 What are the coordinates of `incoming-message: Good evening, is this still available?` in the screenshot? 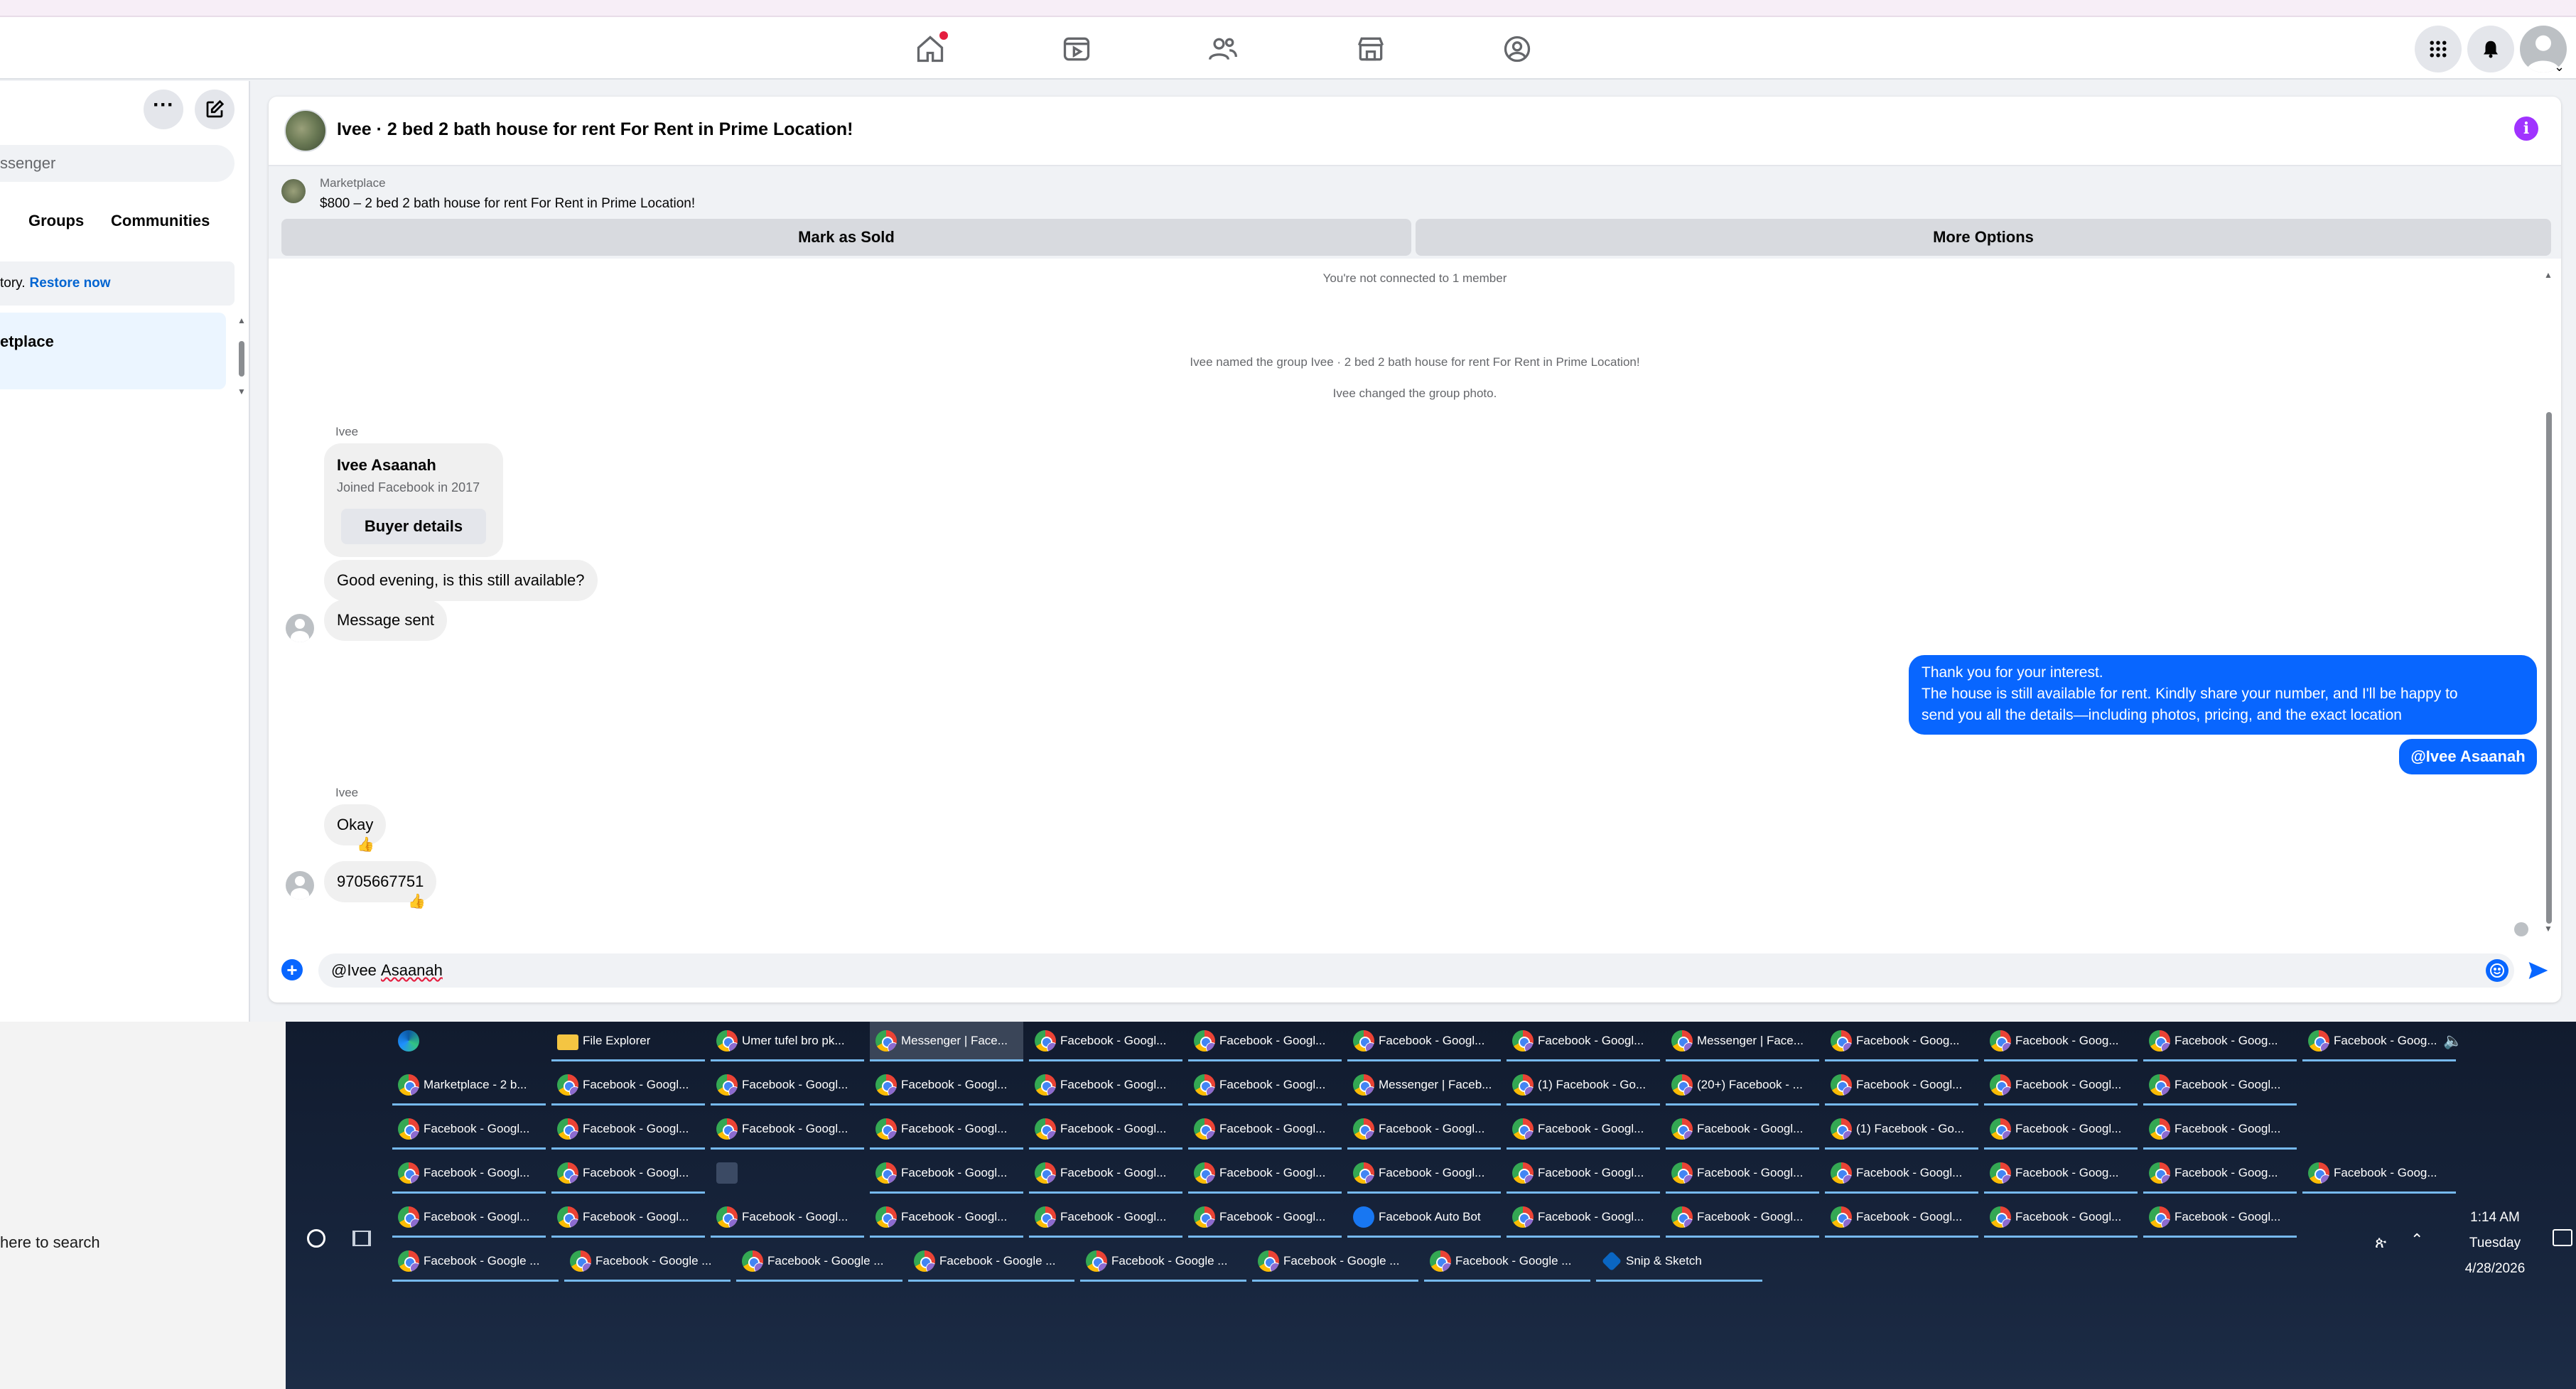 It's located at (461, 580).